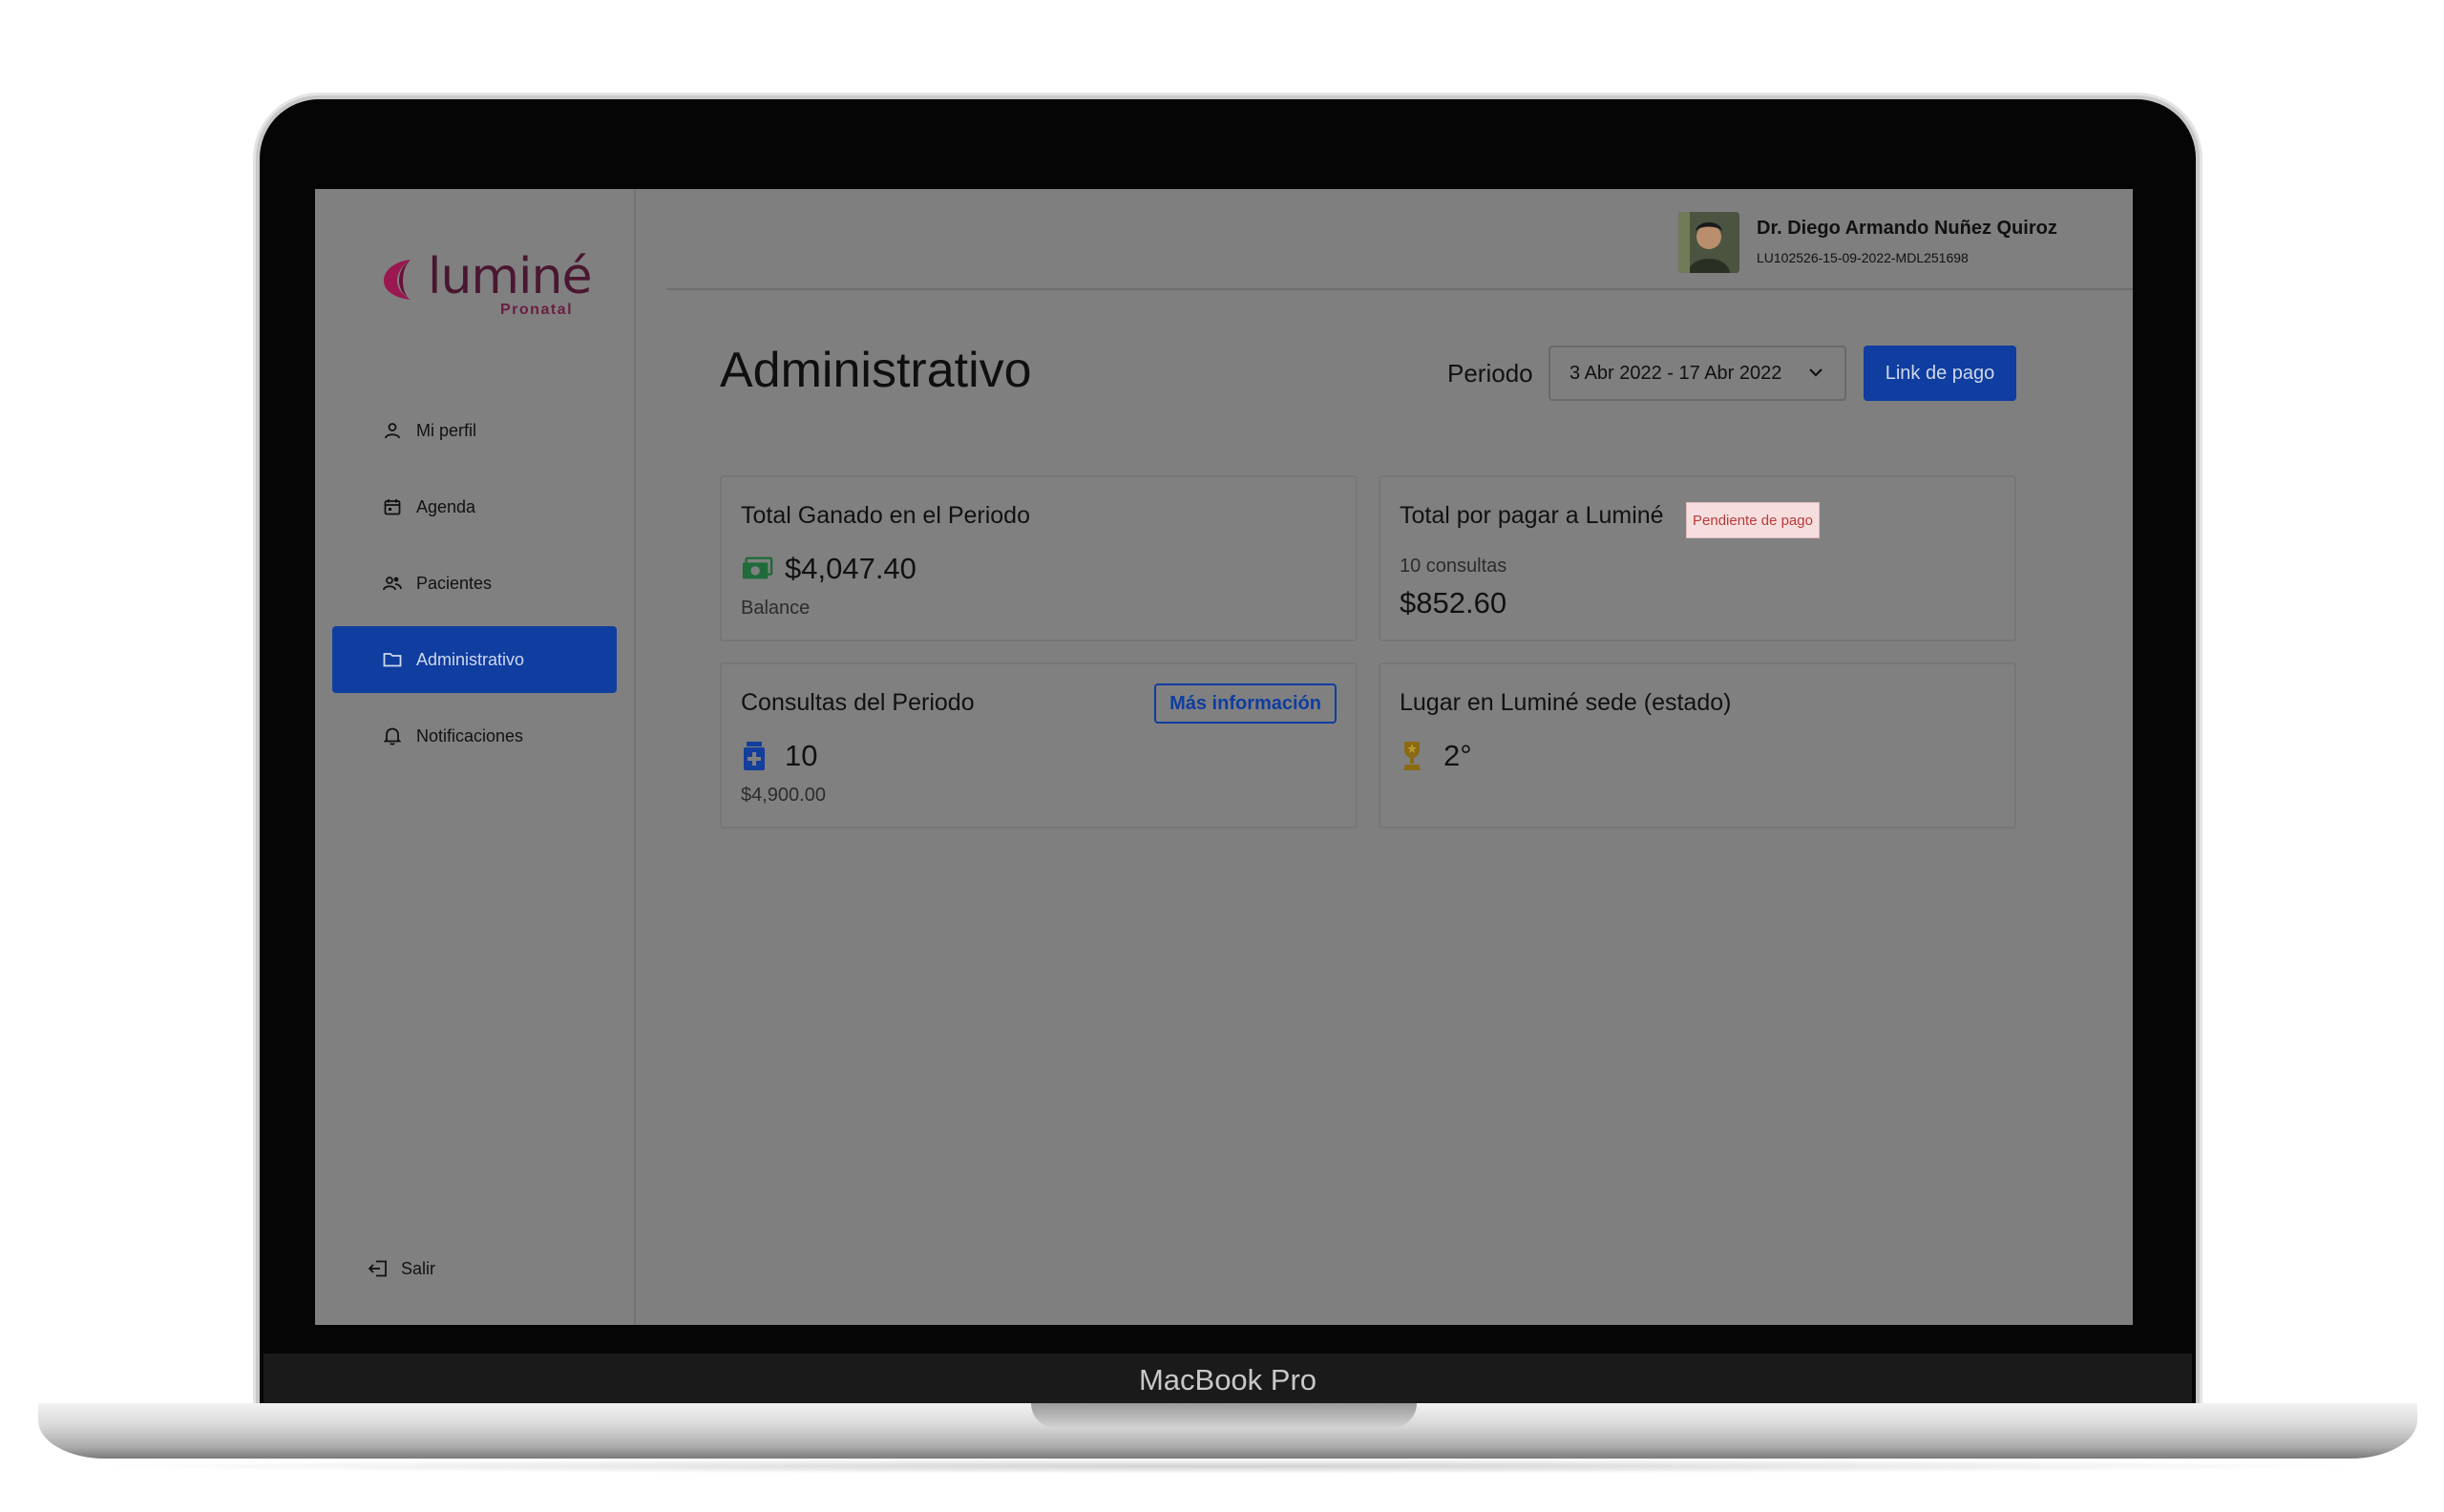  Describe the element at coordinates (1566, 702) in the screenshot. I see `rank-card-title: Lugar en Luminé sede (estado)` at that location.